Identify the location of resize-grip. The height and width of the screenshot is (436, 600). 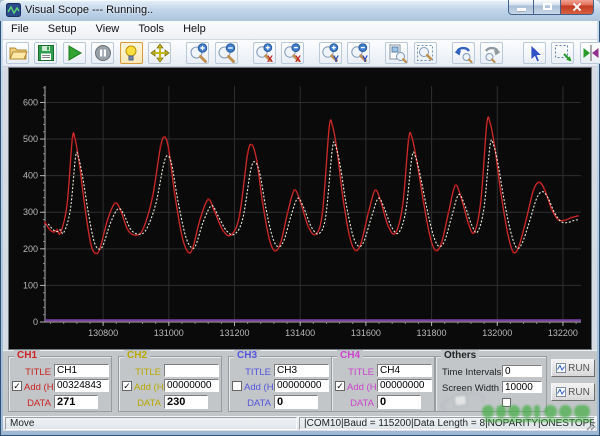
(590, 425).